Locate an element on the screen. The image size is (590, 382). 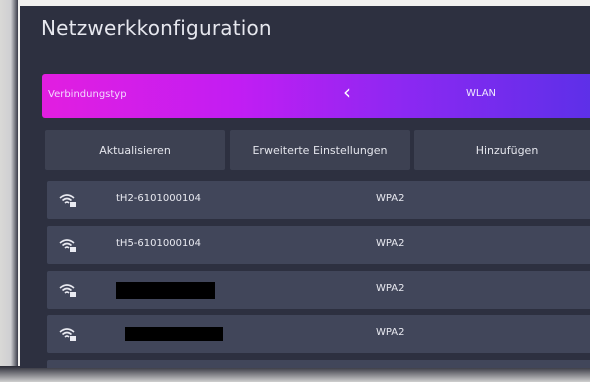
network-list-item: tH2-6101000104 WPA2 is located at coordinates (318, 200).